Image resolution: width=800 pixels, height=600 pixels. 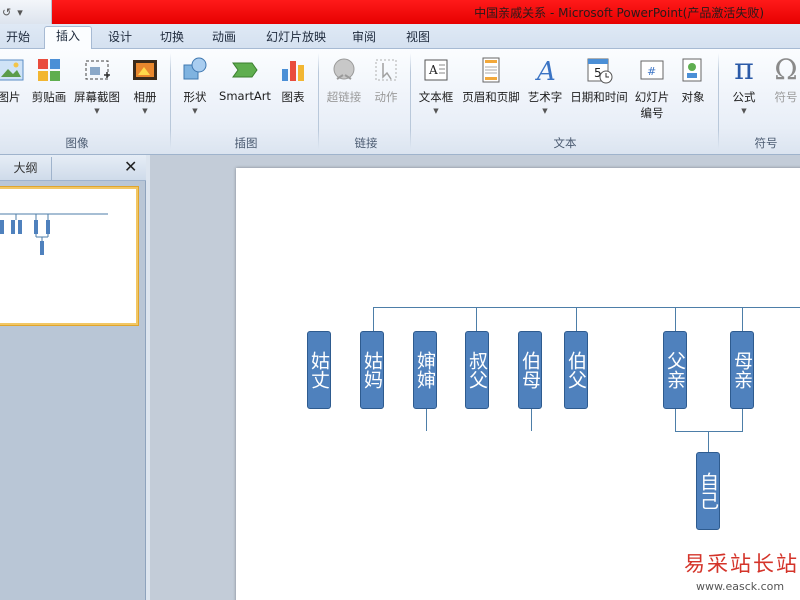 What do you see at coordinates (246, 143) in the screenshot?
I see `group-label-illustrations: 插图` at bounding box center [246, 143].